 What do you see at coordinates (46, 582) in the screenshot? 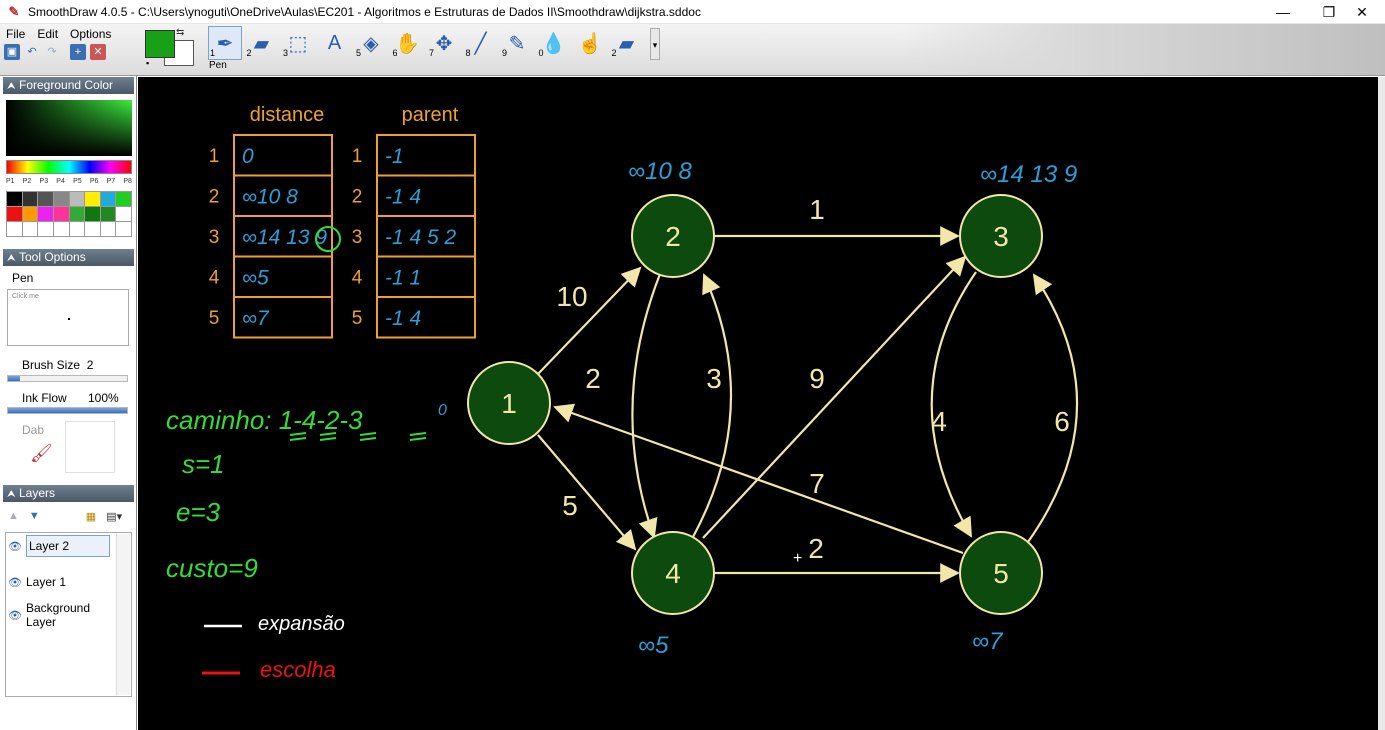
I see `layer-name: Layer 1` at bounding box center [46, 582].